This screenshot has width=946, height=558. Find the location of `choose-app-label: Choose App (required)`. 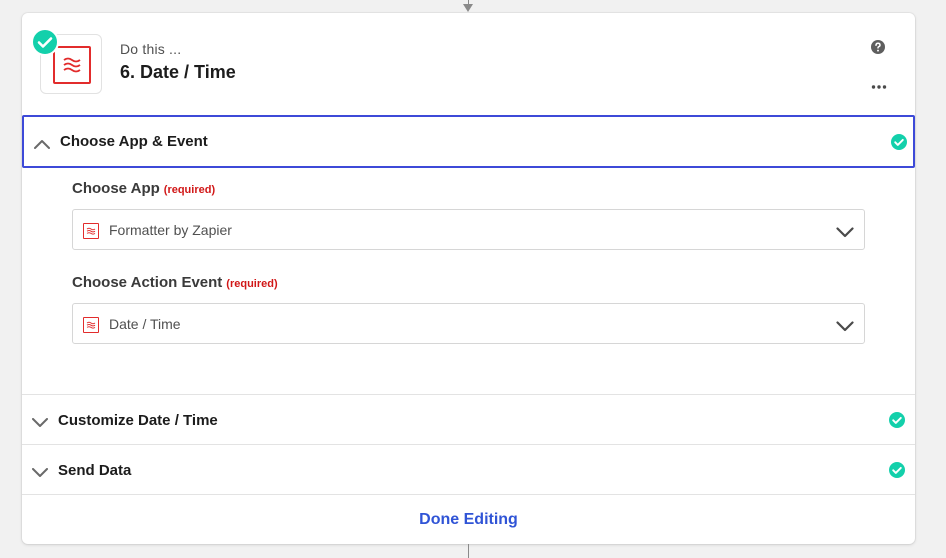

choose-app-label: Choose App (required) is located at coordinates (143, 188).